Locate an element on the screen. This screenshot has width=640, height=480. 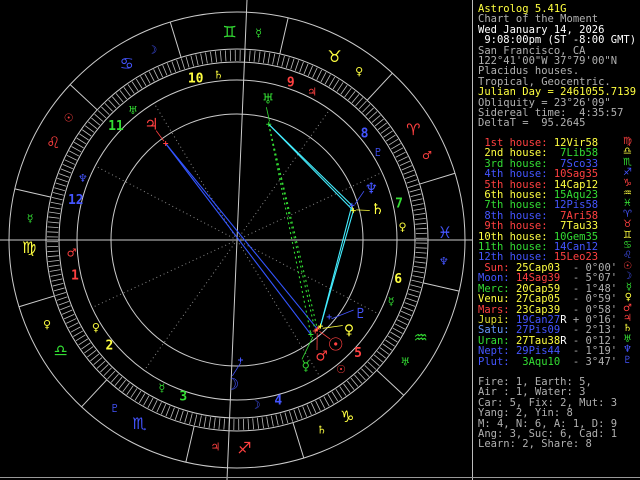
house-number-2: 2 is located at coordinates (110, 346).